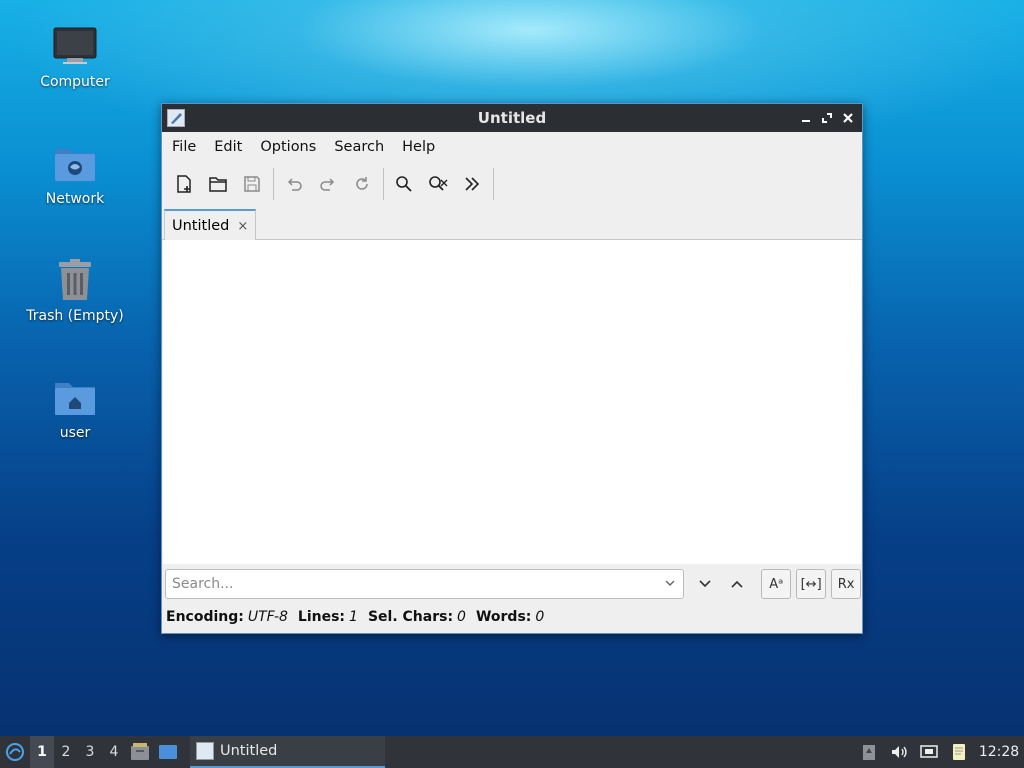 The width and height of the screenshot is (1024, 768). I want to click on tab-untitled: Untitled ×, so click(210, 225).